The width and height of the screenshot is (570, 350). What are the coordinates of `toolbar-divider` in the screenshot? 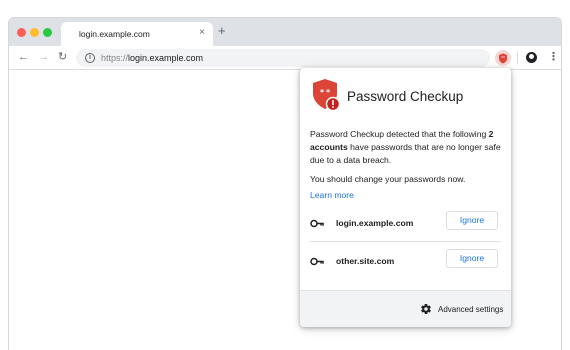 It's located at (517, 58).